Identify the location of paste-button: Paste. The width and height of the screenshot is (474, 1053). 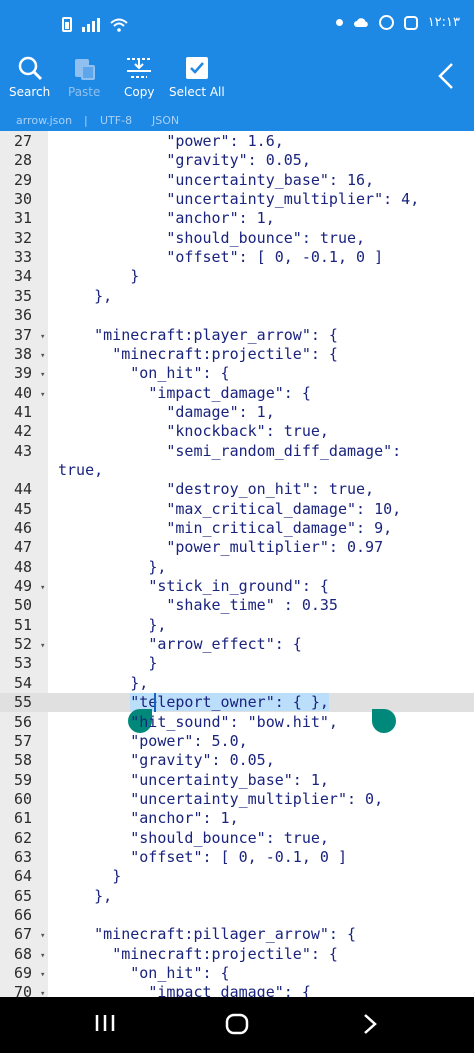
(84, 77).